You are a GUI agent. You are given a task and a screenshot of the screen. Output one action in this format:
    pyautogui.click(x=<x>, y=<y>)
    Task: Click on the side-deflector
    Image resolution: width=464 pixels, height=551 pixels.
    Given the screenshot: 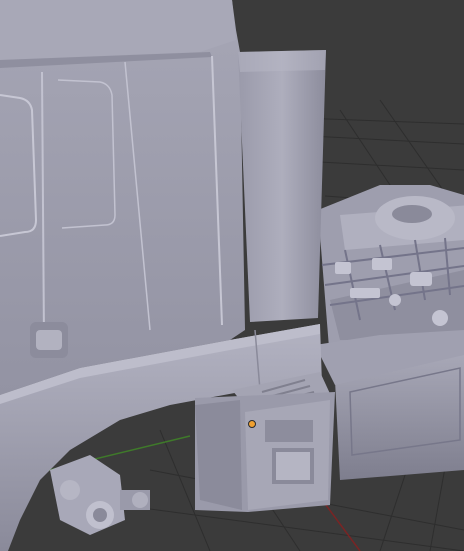 What is the action you would take?
    pyautogui.click(x=282, y=186)
    